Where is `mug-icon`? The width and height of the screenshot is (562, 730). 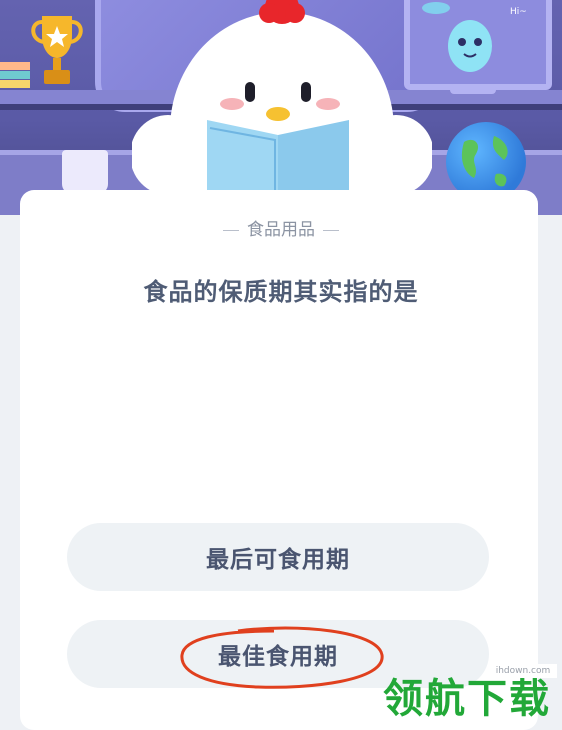 mug-icon is located at coordinates (85, 172).